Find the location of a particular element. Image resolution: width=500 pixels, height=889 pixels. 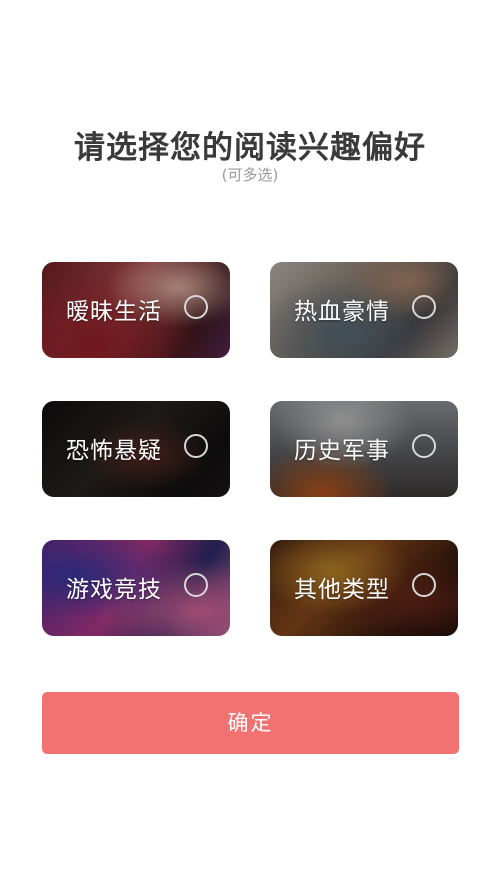

page-title: 请选择您的阅读兴趣偏好 is located at coordinates (250, 148).